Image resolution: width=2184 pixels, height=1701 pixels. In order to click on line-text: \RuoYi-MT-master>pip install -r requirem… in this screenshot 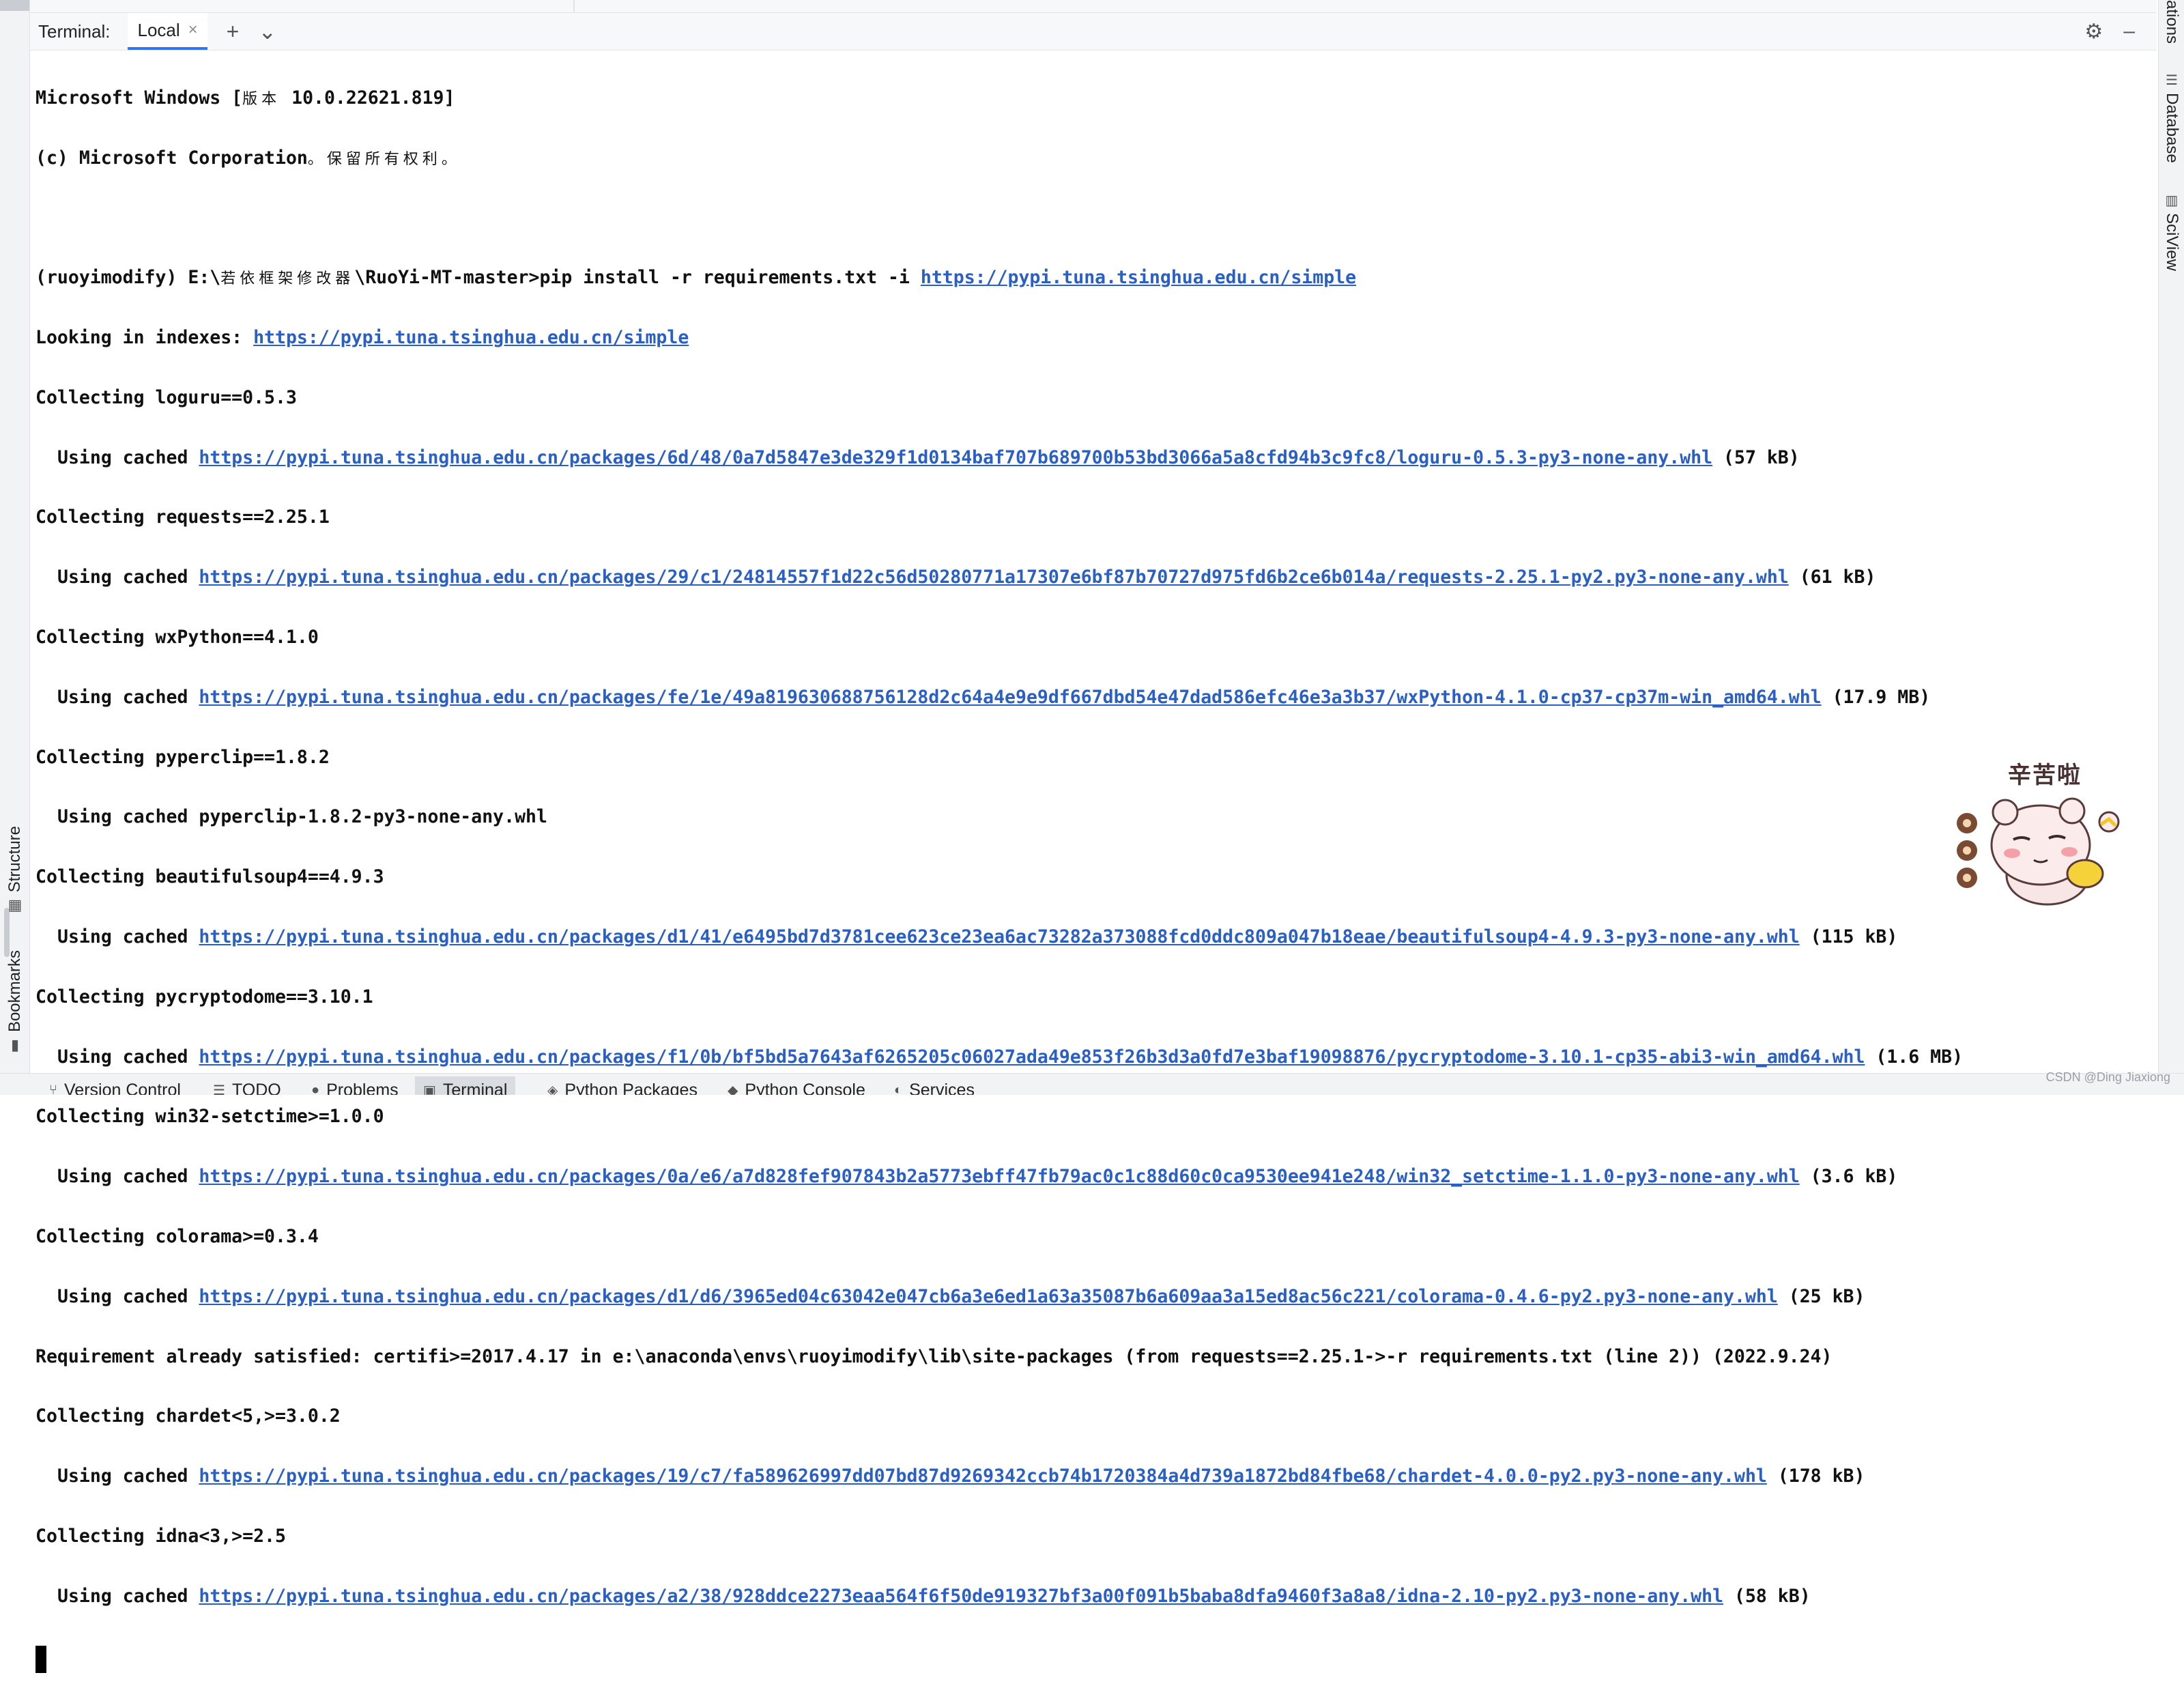, I will do `click(637, 278)`.